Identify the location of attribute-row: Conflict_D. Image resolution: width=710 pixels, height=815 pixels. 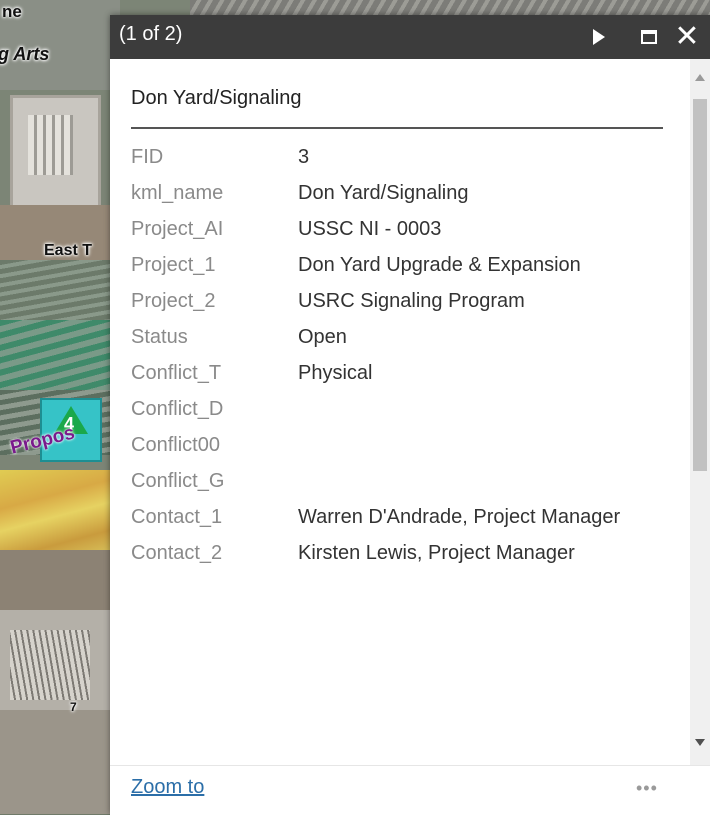
(385, 415).